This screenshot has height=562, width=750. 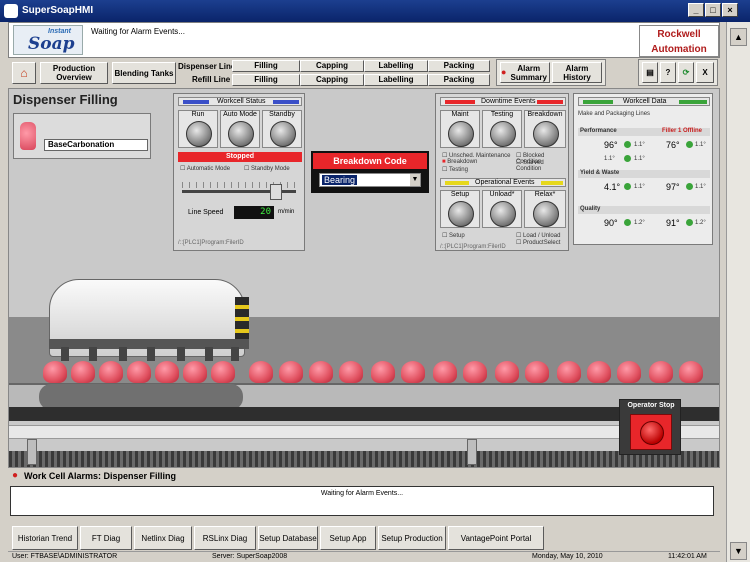 What do you see at coordinates (459, 80) in the screenshot?
I see `refill-packing-button: Packing` at bounding box center [459, 80].